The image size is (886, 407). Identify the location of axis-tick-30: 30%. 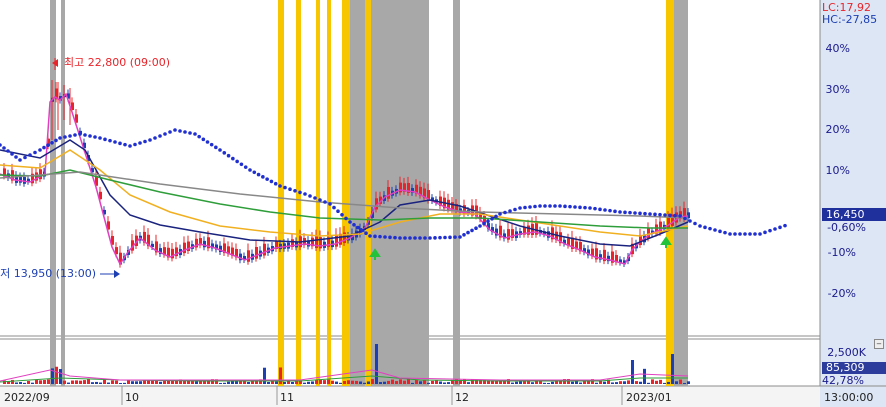
(837, 89).